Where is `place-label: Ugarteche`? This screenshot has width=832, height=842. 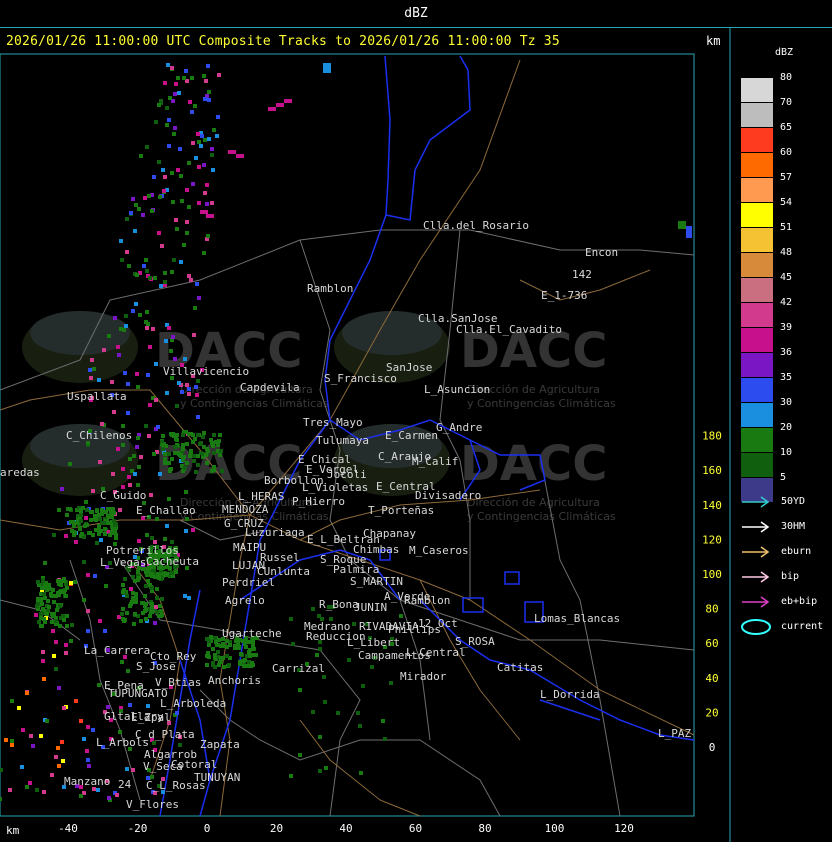
place-label: Ugarteche is located at coordinates (252, 633).